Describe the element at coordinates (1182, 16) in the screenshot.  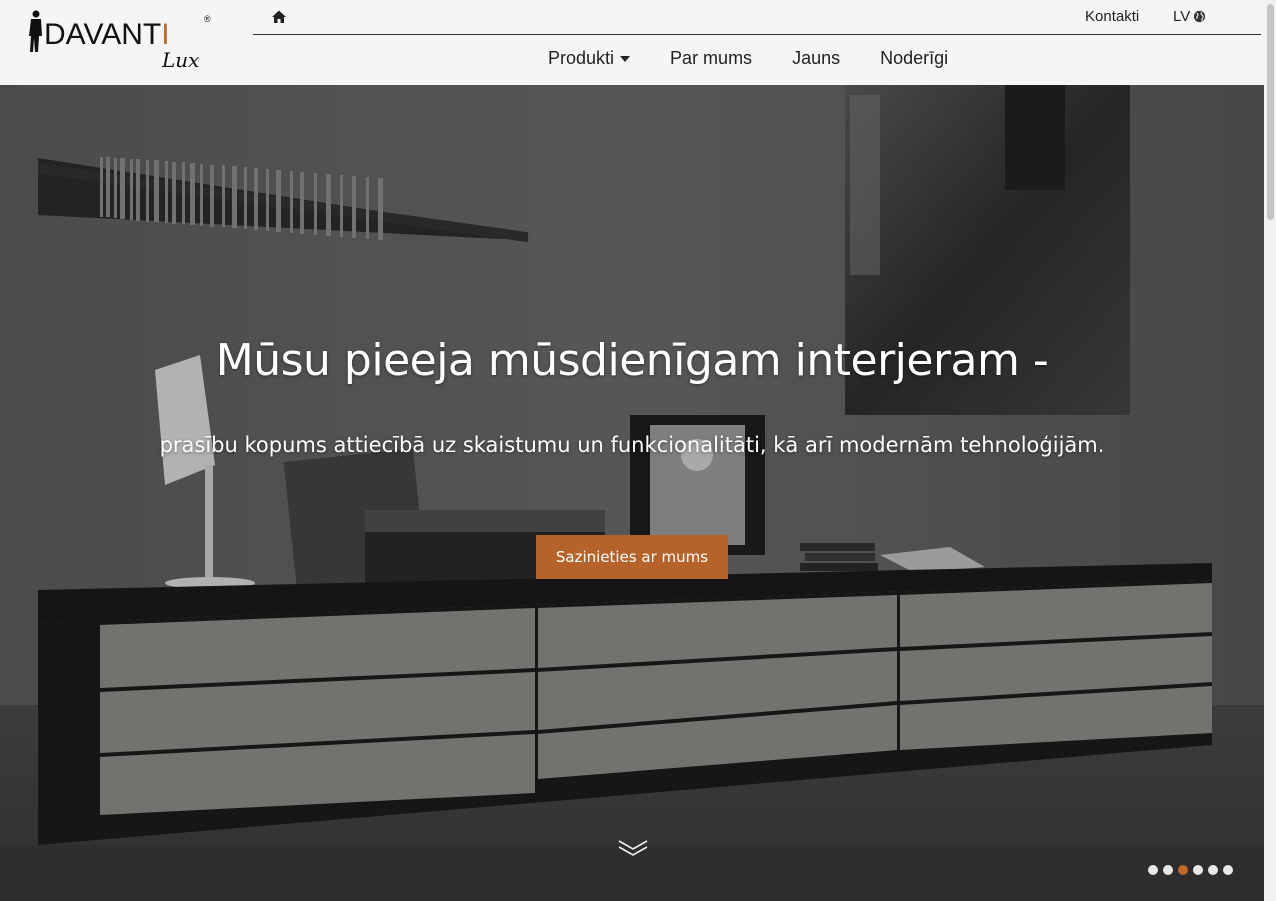
I see `language-label: LV` at that location.